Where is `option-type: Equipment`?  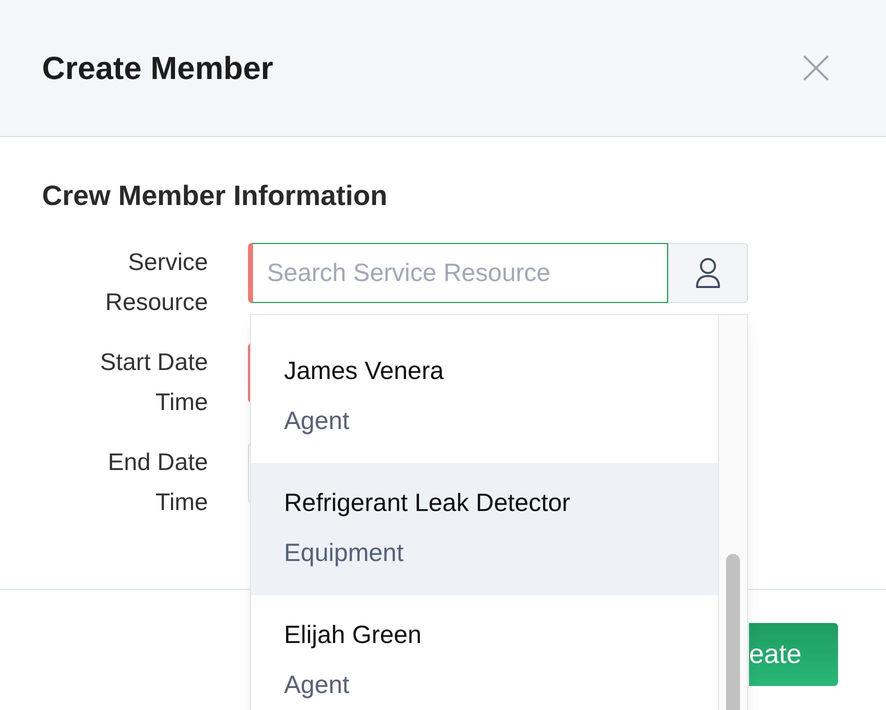 option-type: Equipment is located at coordinates (344, 553).